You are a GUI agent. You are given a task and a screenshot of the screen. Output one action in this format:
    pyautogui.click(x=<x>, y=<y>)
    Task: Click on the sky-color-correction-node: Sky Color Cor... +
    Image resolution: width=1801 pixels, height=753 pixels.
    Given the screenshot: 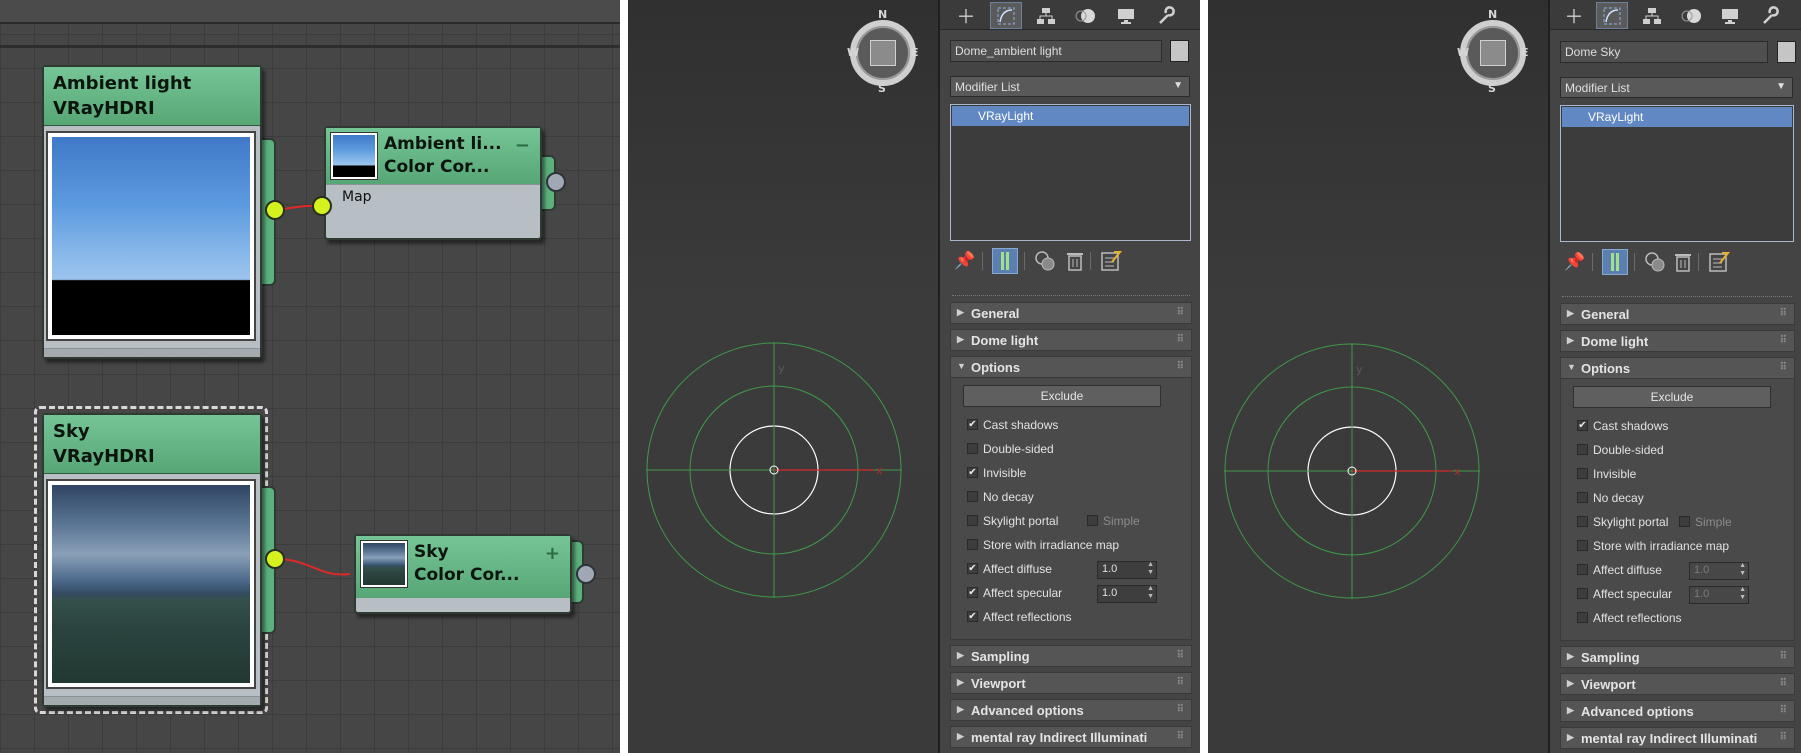 What is the action you would take?
    pyautogui.click(x=463, y=574)
    